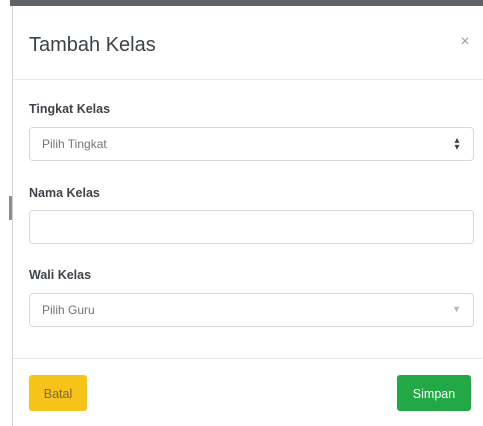 This screenshot has width=483, height=426. What do you see at coordinates (68, 310) in the screenshot?
I see `wali-kelas-selected-value: Pilih Guru` at bounding box center [68, 310].